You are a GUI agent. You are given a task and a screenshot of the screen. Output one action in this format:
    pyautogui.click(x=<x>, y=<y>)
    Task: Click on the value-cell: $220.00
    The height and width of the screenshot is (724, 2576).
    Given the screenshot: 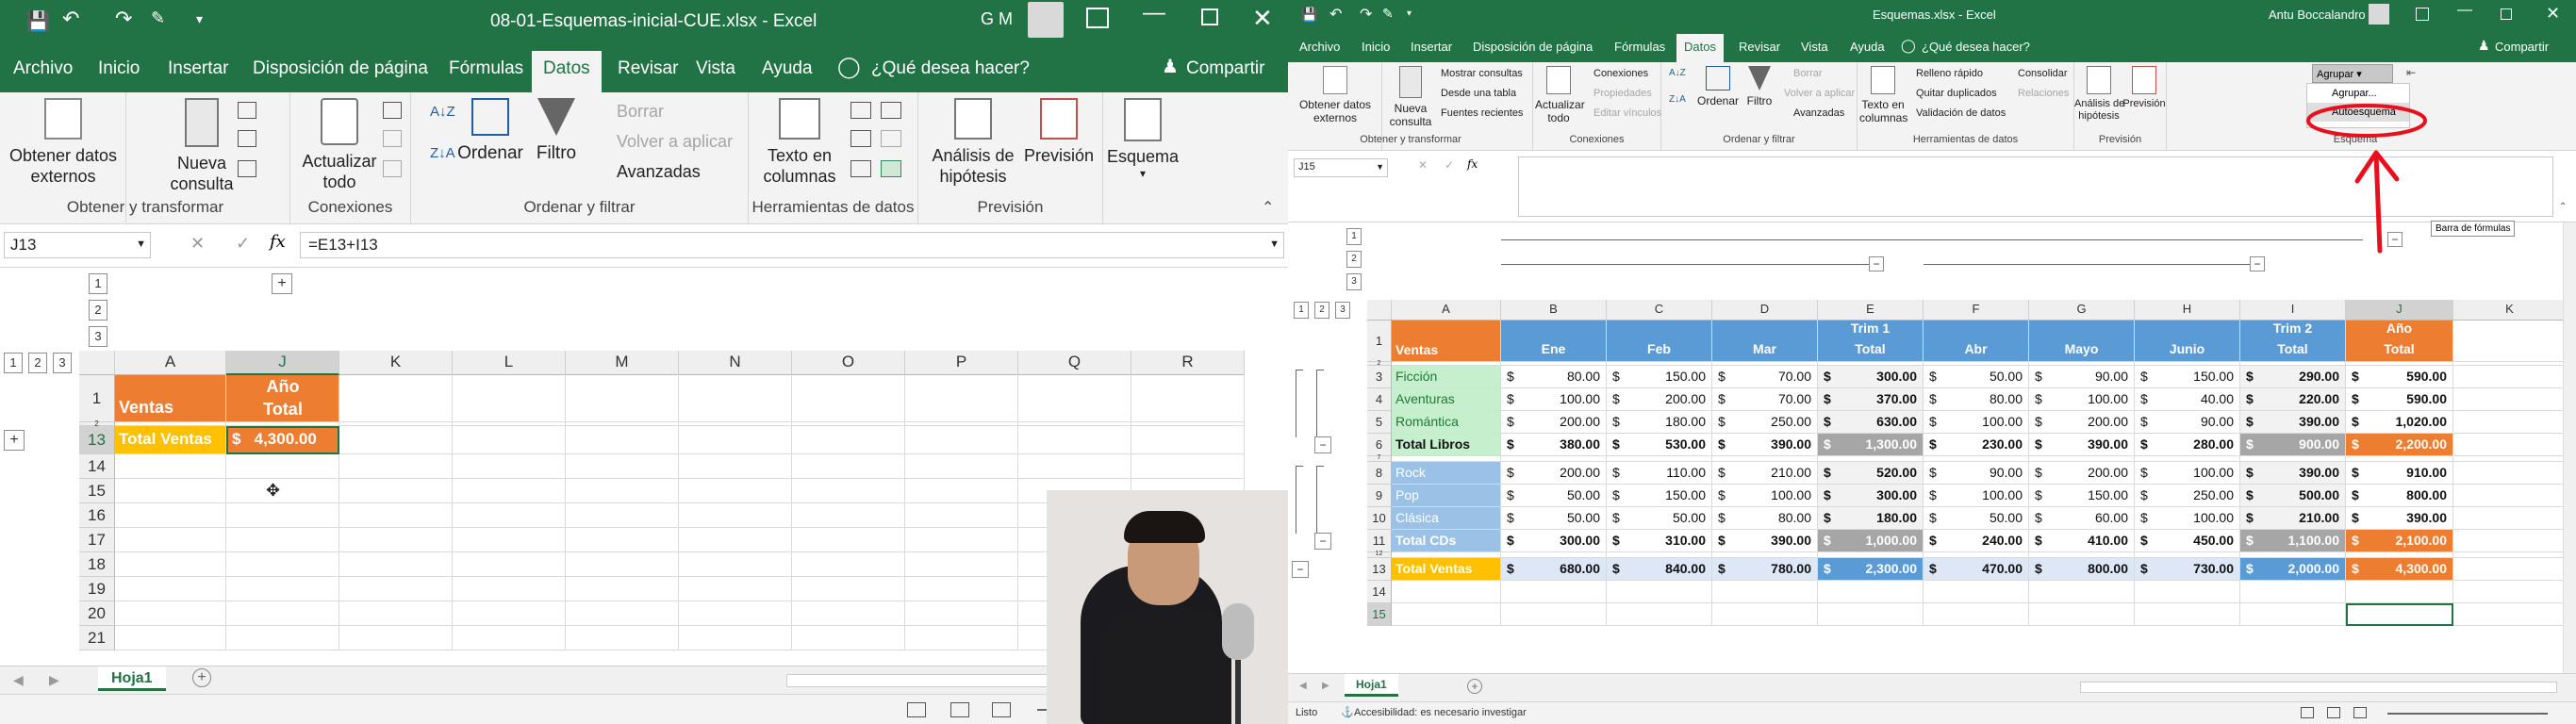 What is the action you would take?
    pyautogui.click(x=2293, y=399)
    